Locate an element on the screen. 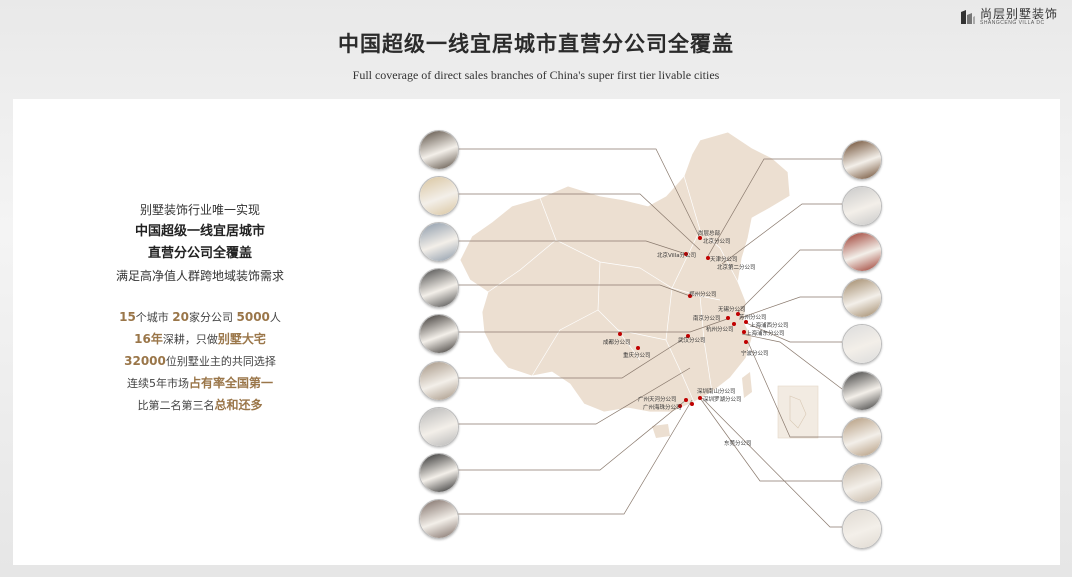 This screenshot has height=577, width=1072. label-hangzhou: 杭州分公司 is located at coordinates (720, 330).